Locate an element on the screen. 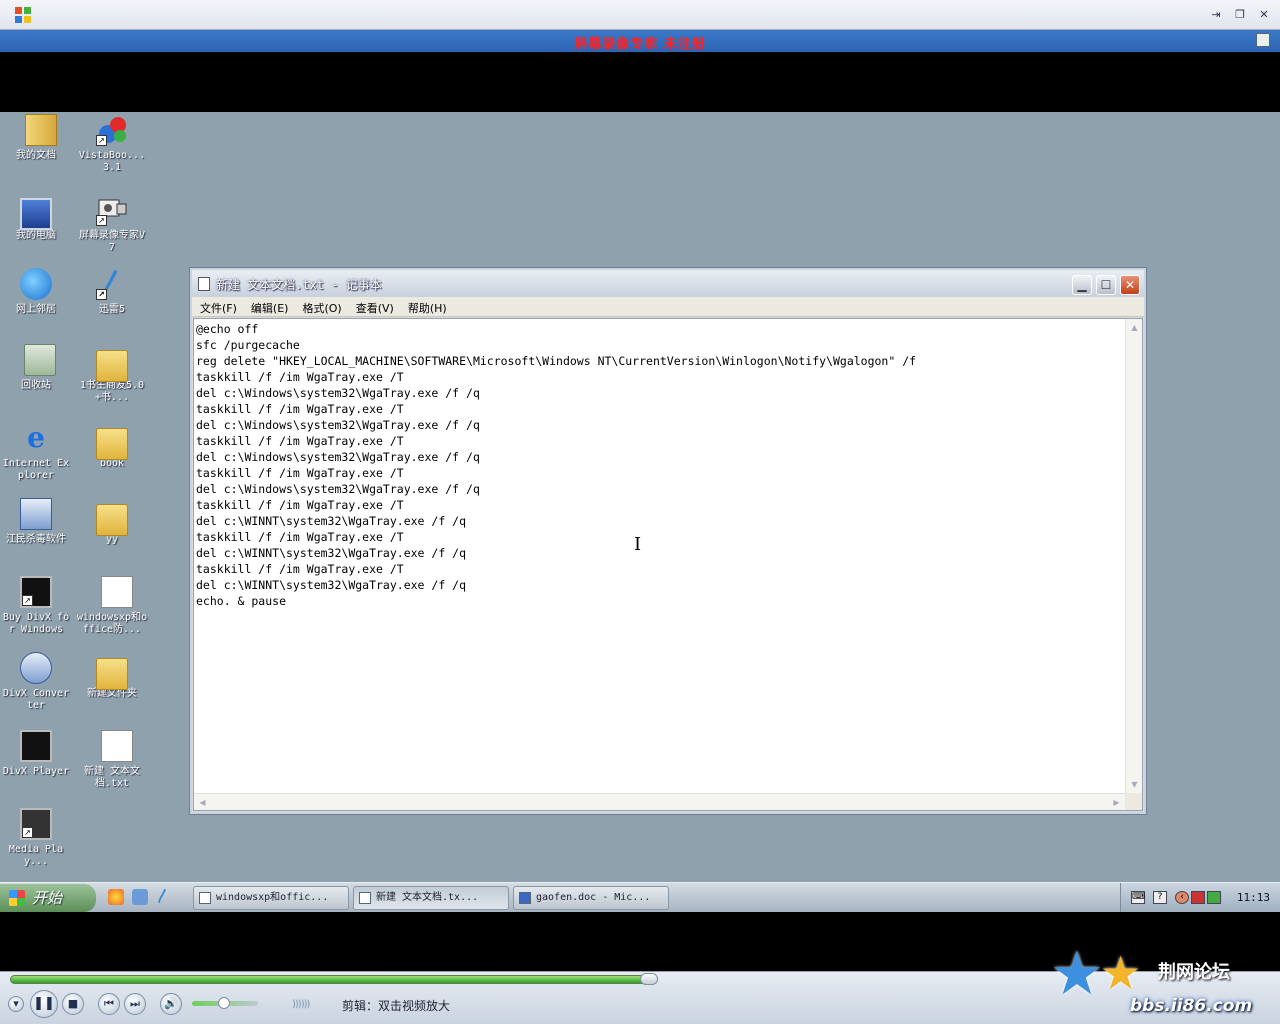 The image size is (1280, 1024). desktop-icon-new-text-file: 新建 文本文档.txt is located at coordinates (112, 760).